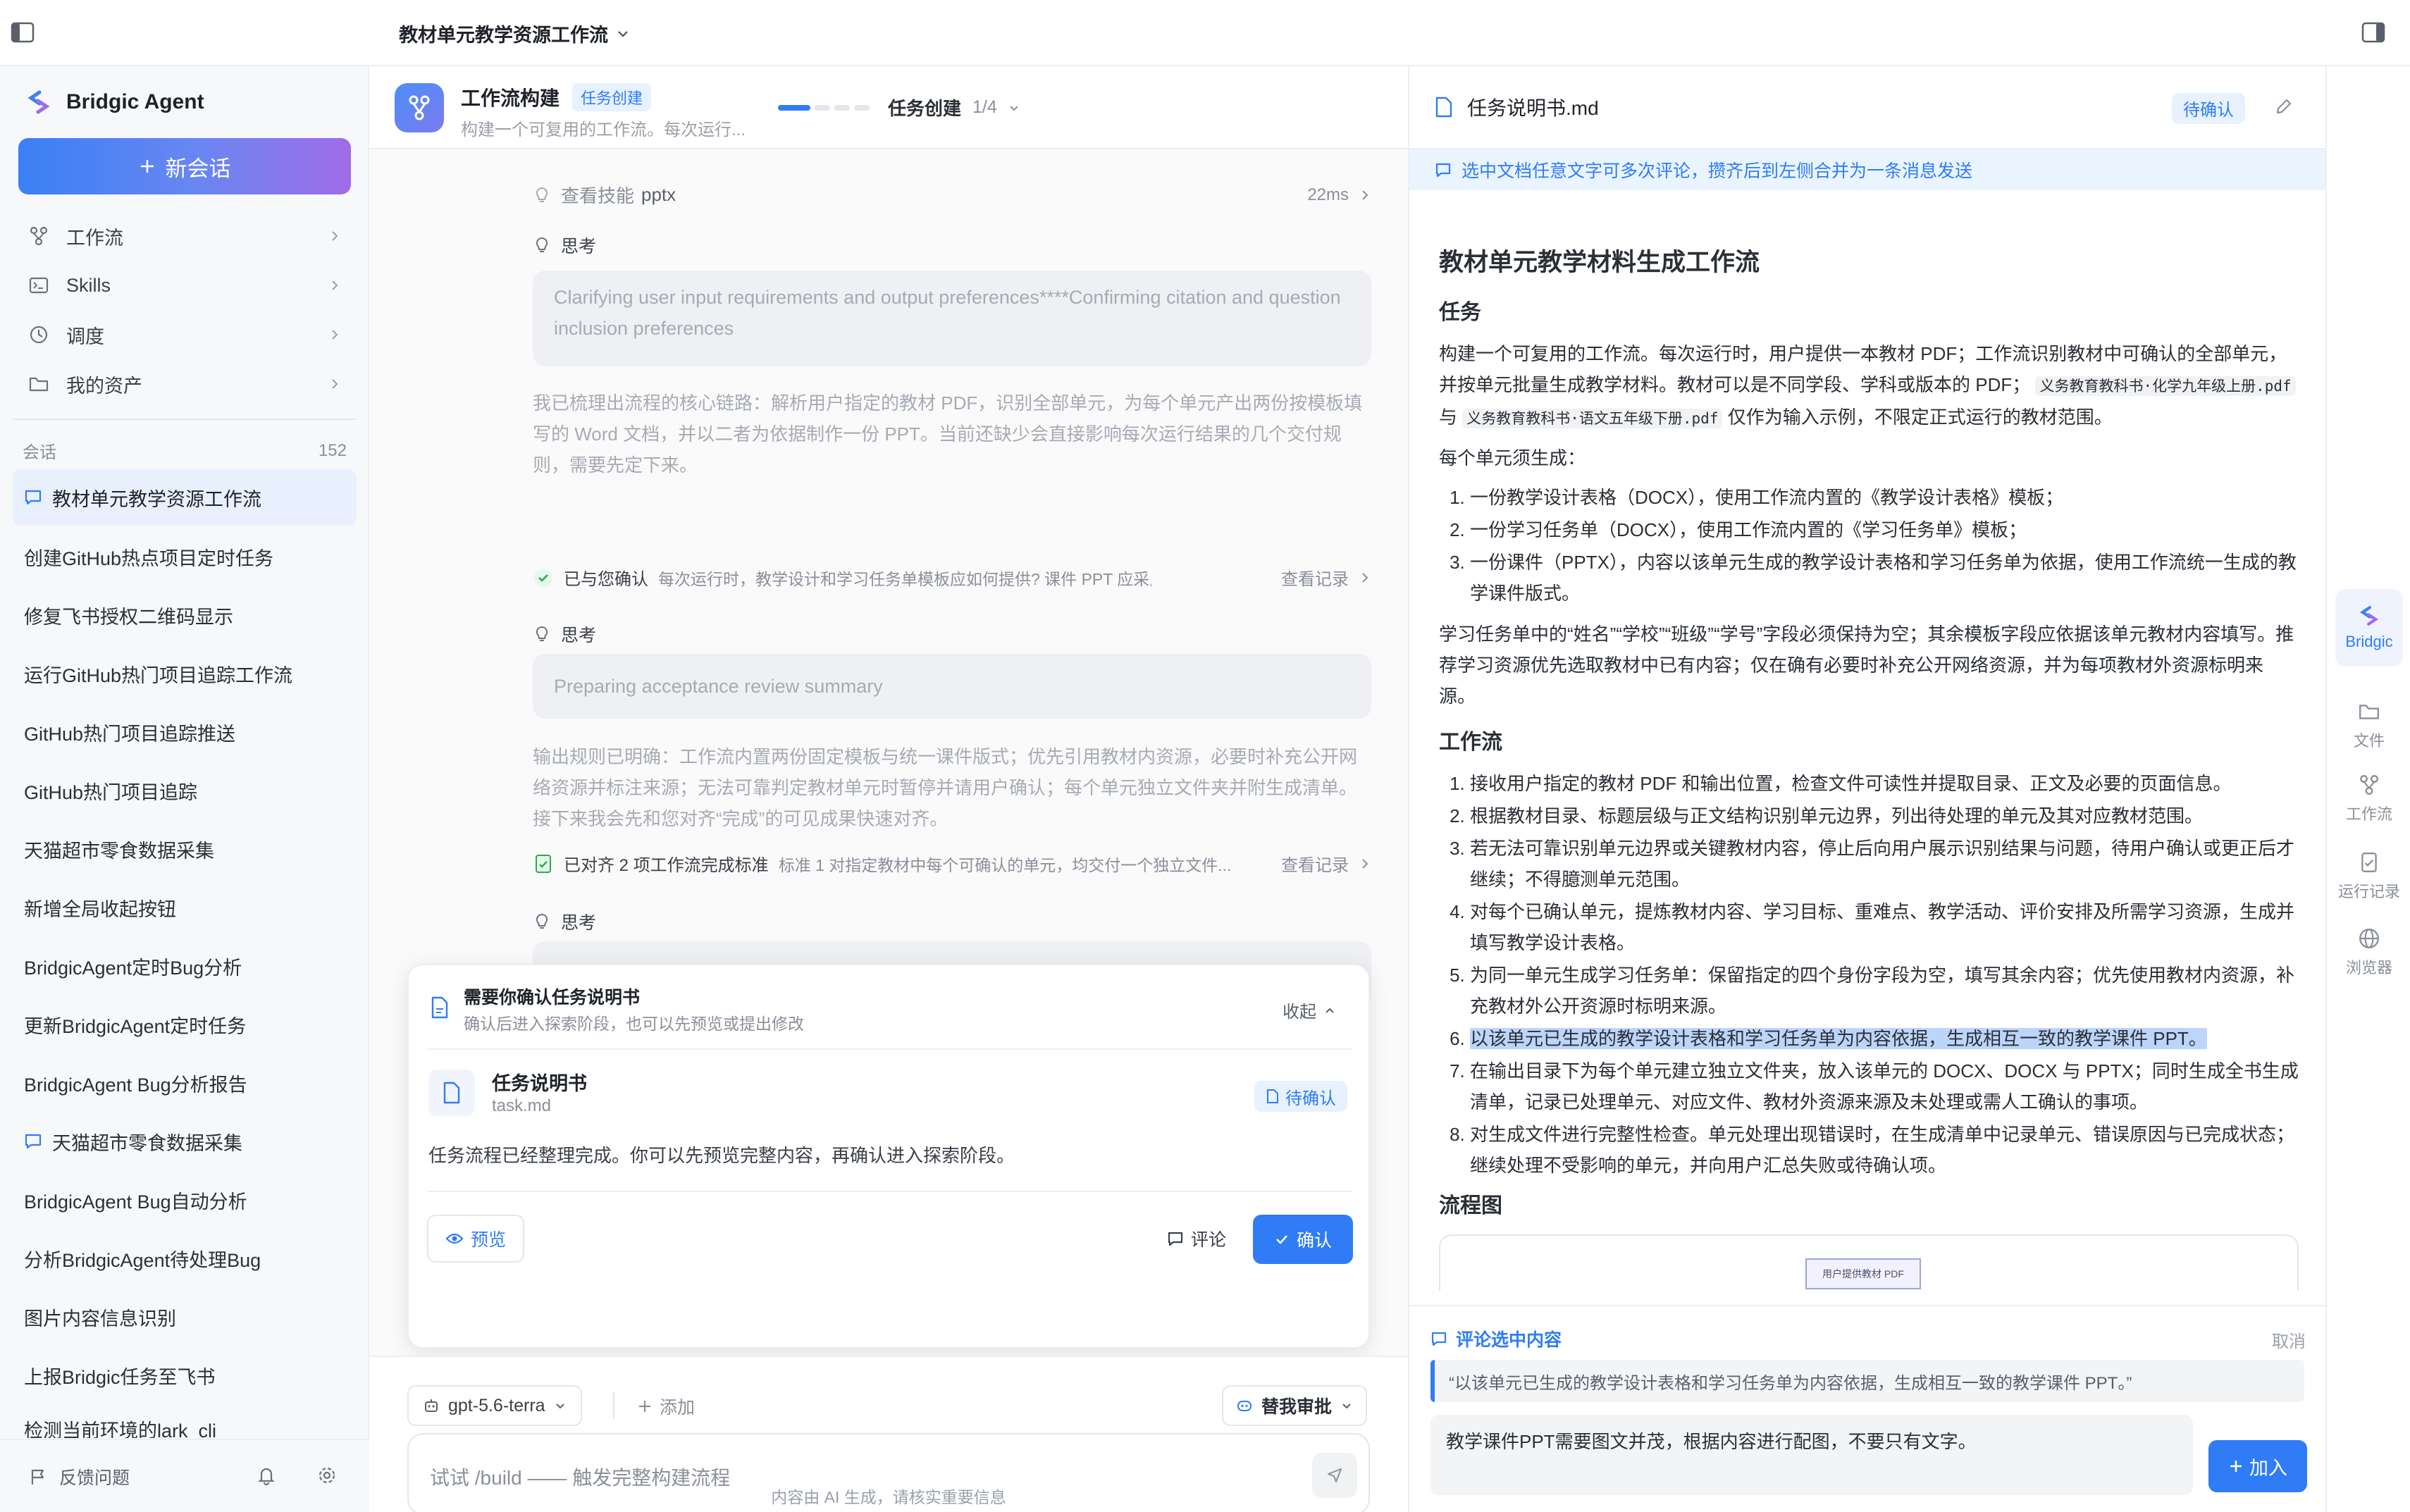 The height and width of the screenshot is (1512, 2410). I want to click on brand-name: Bridgic Agent, so click(135, 101).